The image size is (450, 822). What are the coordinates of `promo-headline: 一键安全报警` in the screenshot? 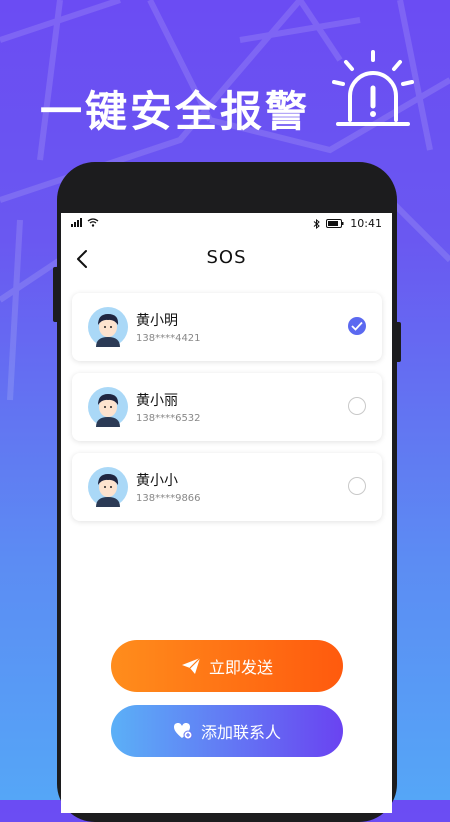 It's located at (175, 111).